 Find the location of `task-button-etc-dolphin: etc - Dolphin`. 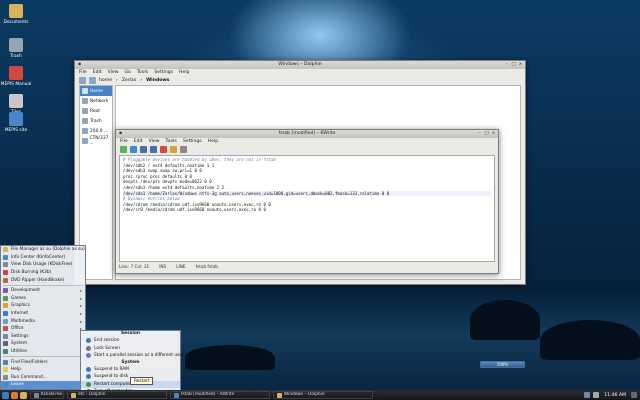

task-button-etc-dolphin: etc - Dolphin is located at coordinates (117, 395).